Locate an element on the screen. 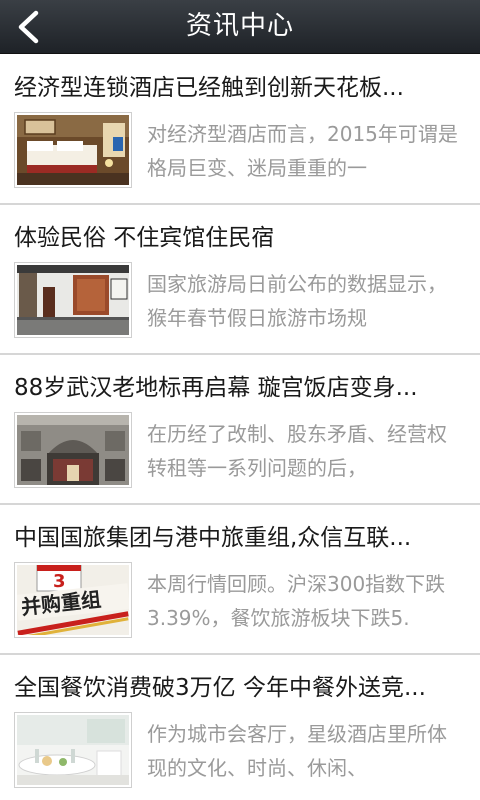  news-summary: 作为城市会客厅，星级酒店里所体现的文化、时尚、休闲、 is located at coordinates (297, 751).